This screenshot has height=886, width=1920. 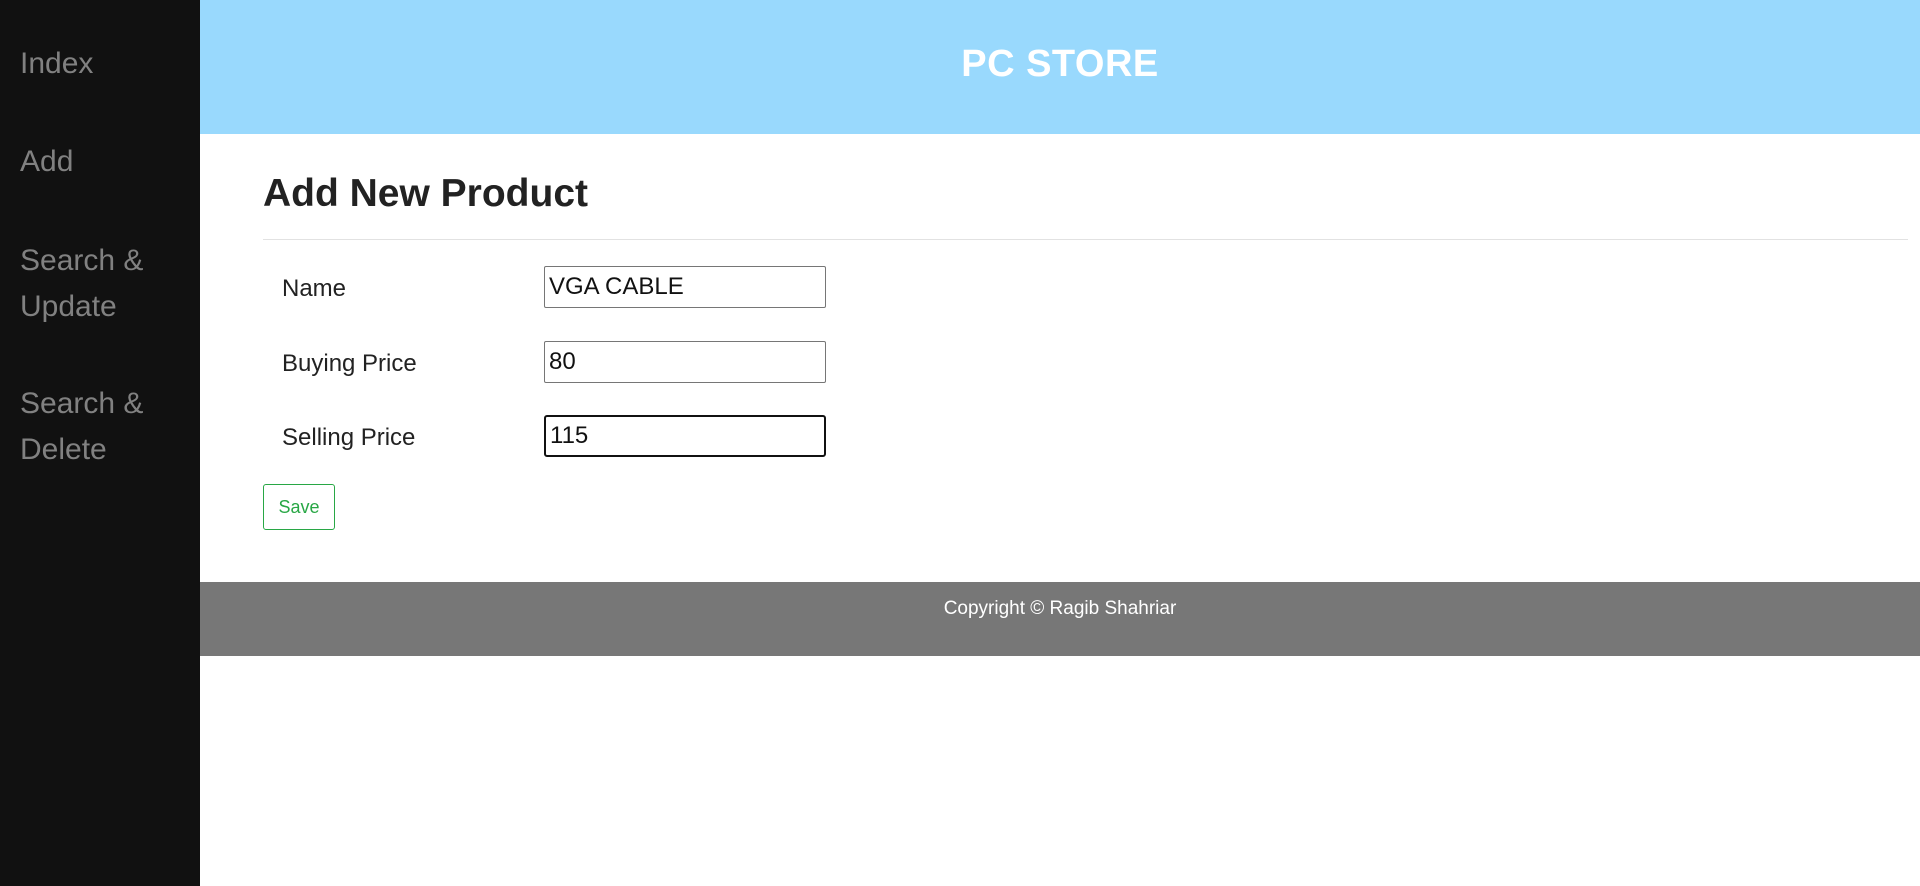 I want to click on name-label: Name, so click(x=314, y=288).